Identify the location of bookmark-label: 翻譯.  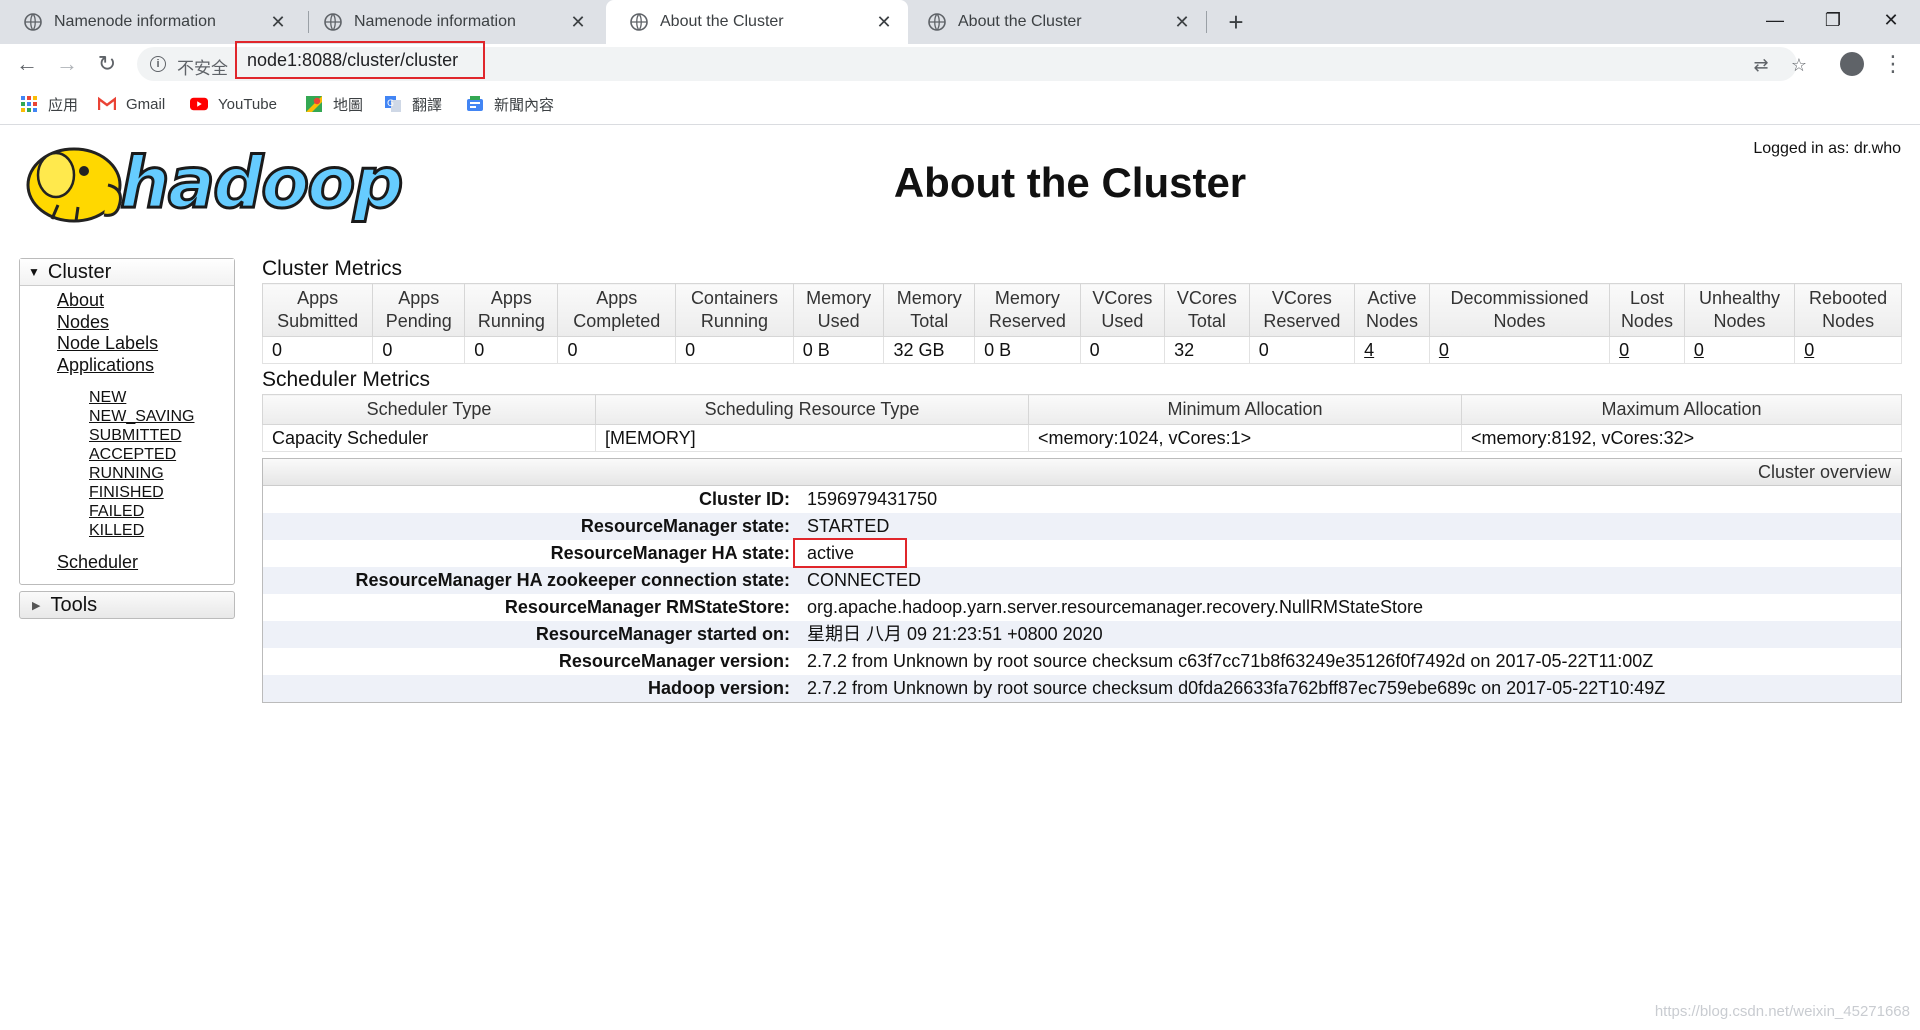
(427, 105).